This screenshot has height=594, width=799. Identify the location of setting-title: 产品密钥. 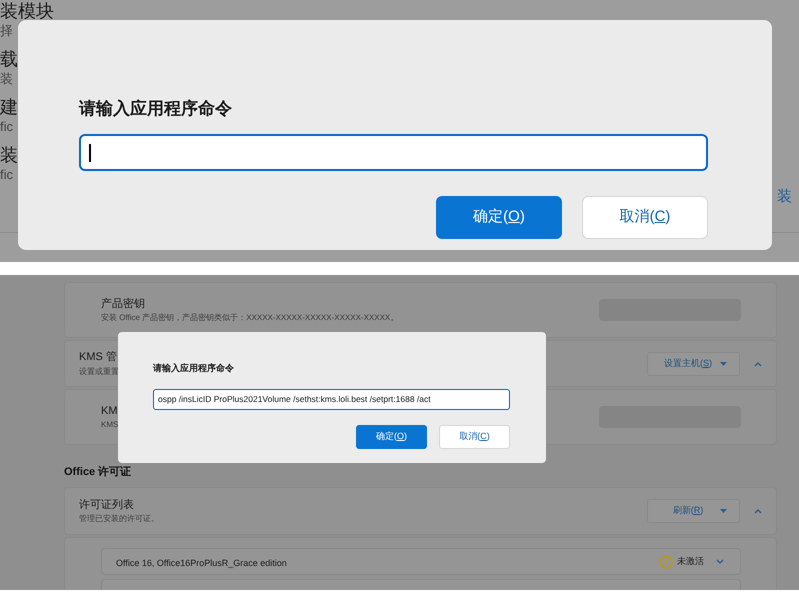
(123, 304).